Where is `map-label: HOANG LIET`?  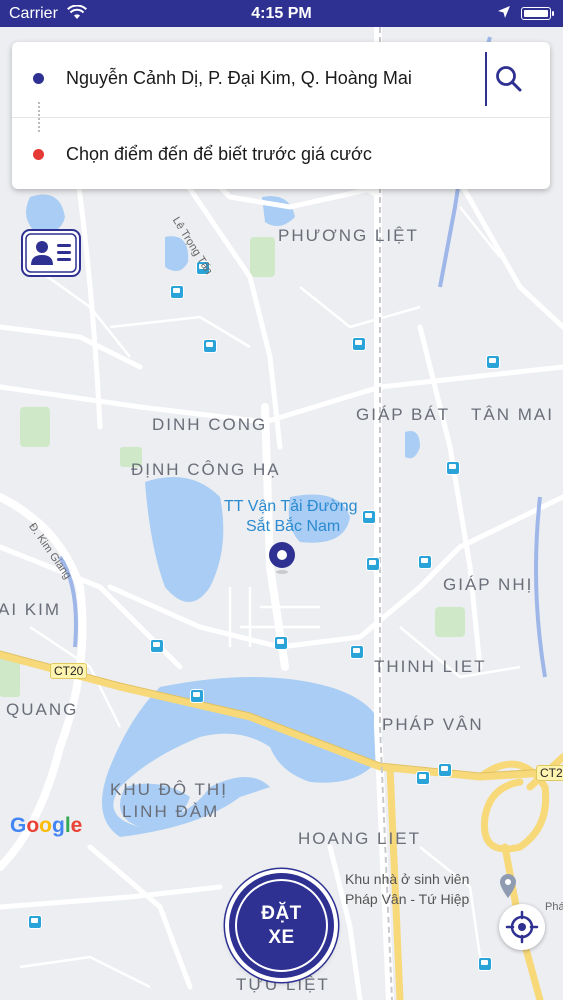 map-label: HOANG LIET is located at coordinates (359, 838).